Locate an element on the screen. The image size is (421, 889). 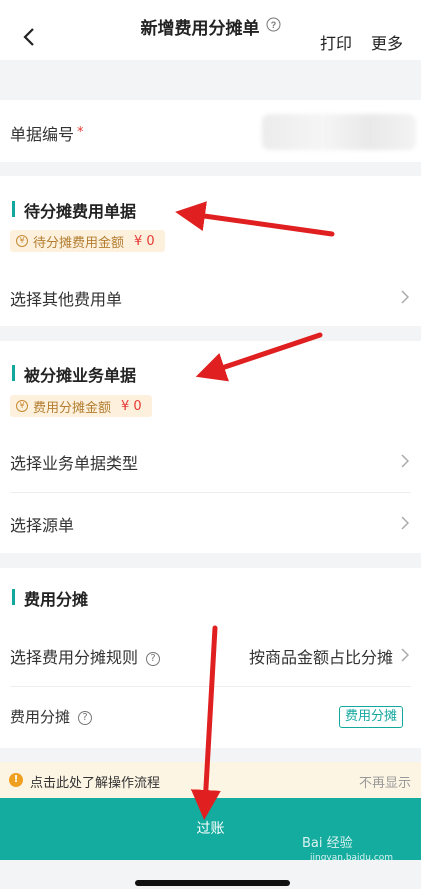
business-amount-value: ¥ 0 is located at coordinates (131, 406).